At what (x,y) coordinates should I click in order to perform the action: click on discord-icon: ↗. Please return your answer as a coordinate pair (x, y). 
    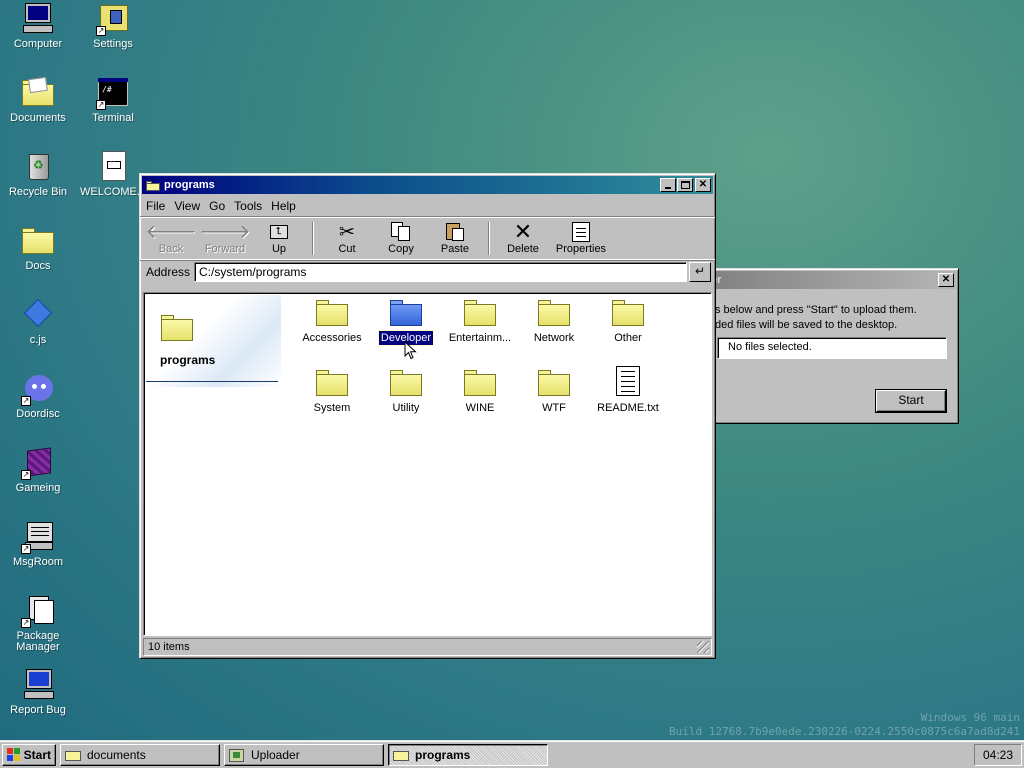
    Looking at the image, I should click on (38, 389).